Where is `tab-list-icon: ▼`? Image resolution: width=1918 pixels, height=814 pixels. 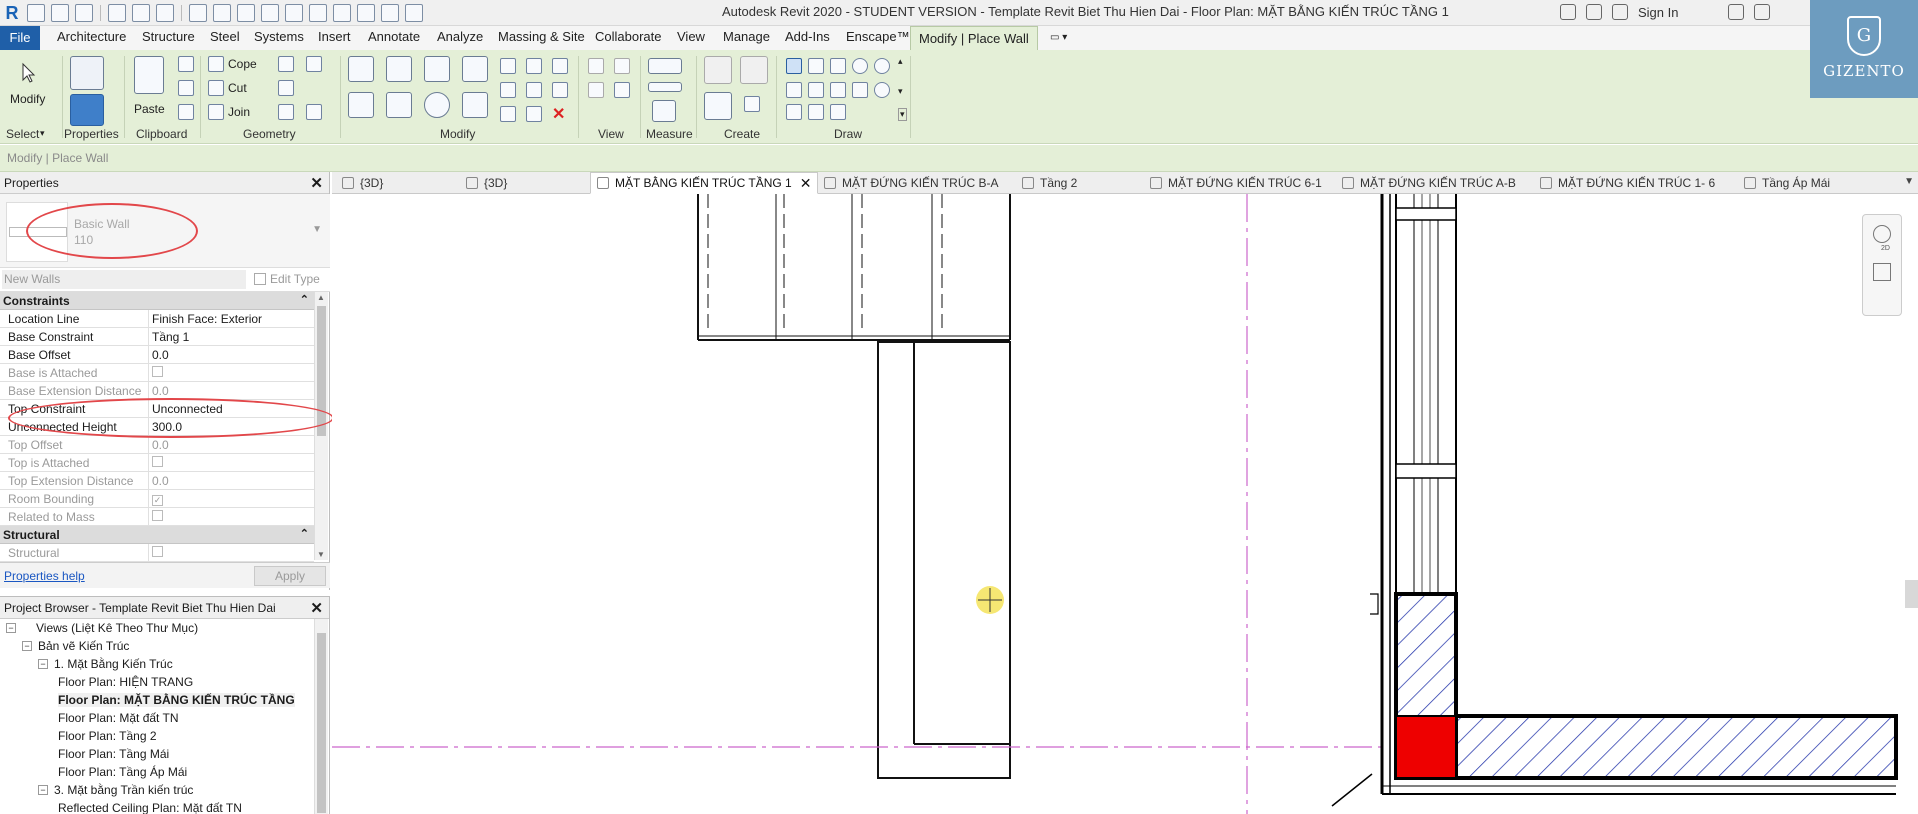 tab-list-icon: ▼ is located at coordinates (1909, 181).